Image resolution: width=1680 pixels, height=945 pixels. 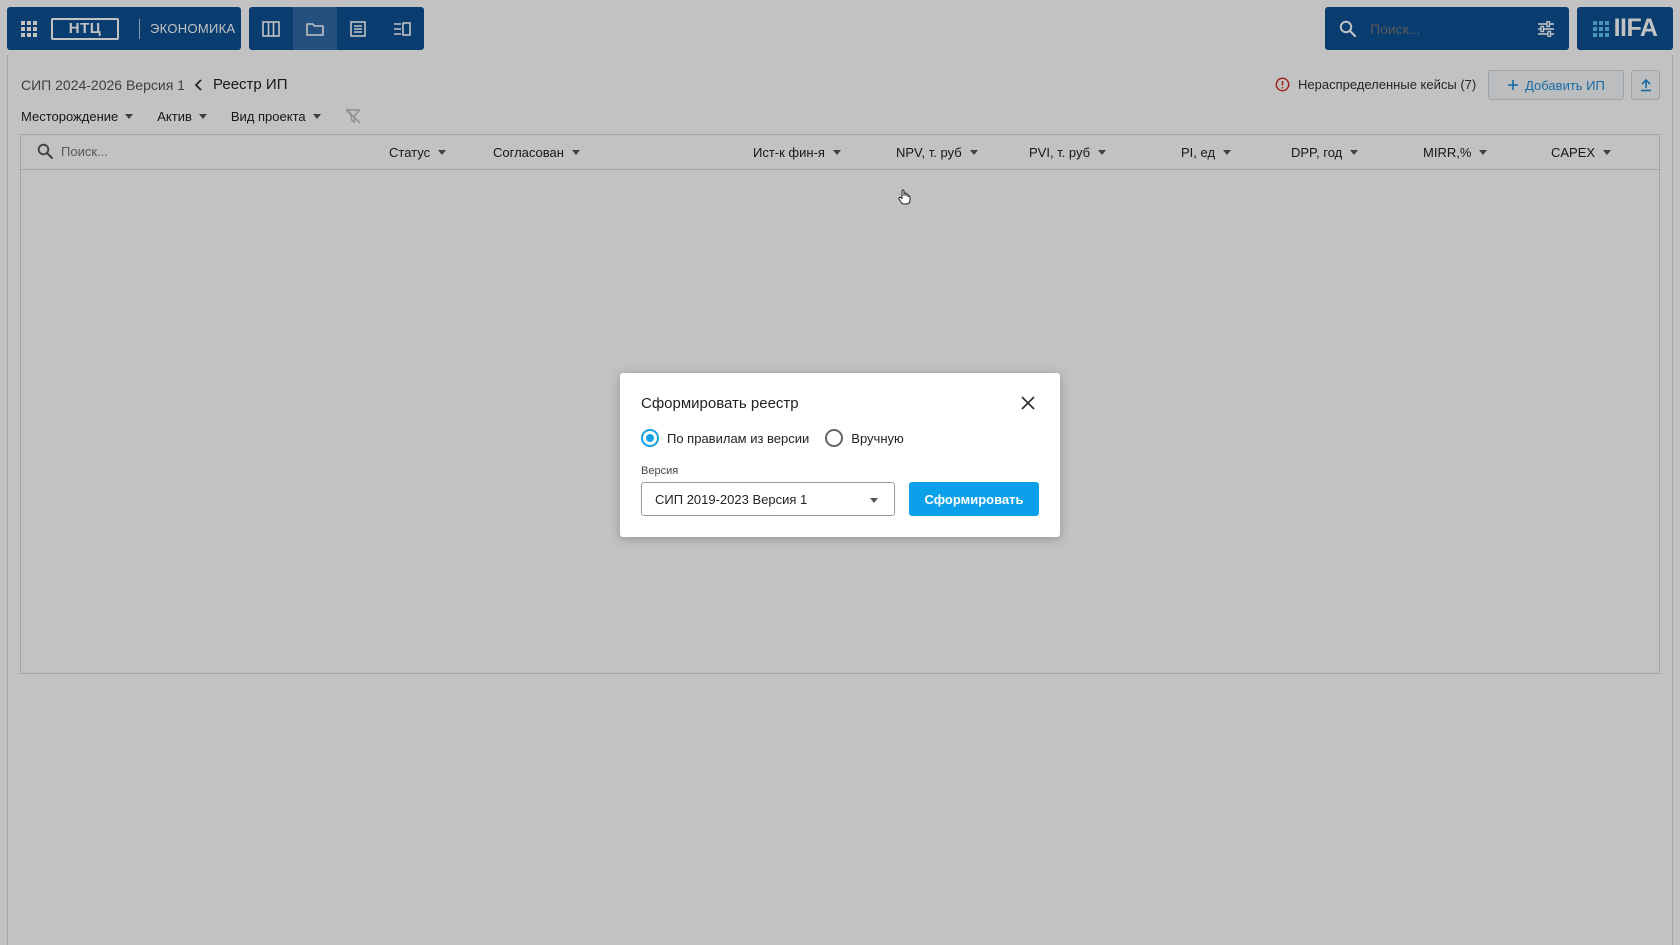 What do you see at coordinates (738, 438) in the screenshot?
I see `radio-label: По правилам из версии` at bounding box center [738, 438].